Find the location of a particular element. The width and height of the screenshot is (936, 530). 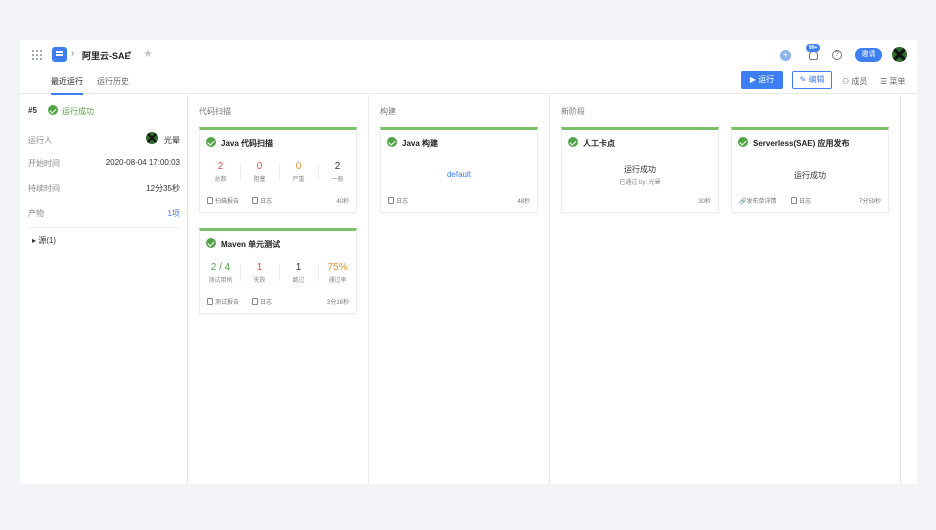

artifact-label: 产物 is located at coordinates (36, 213).